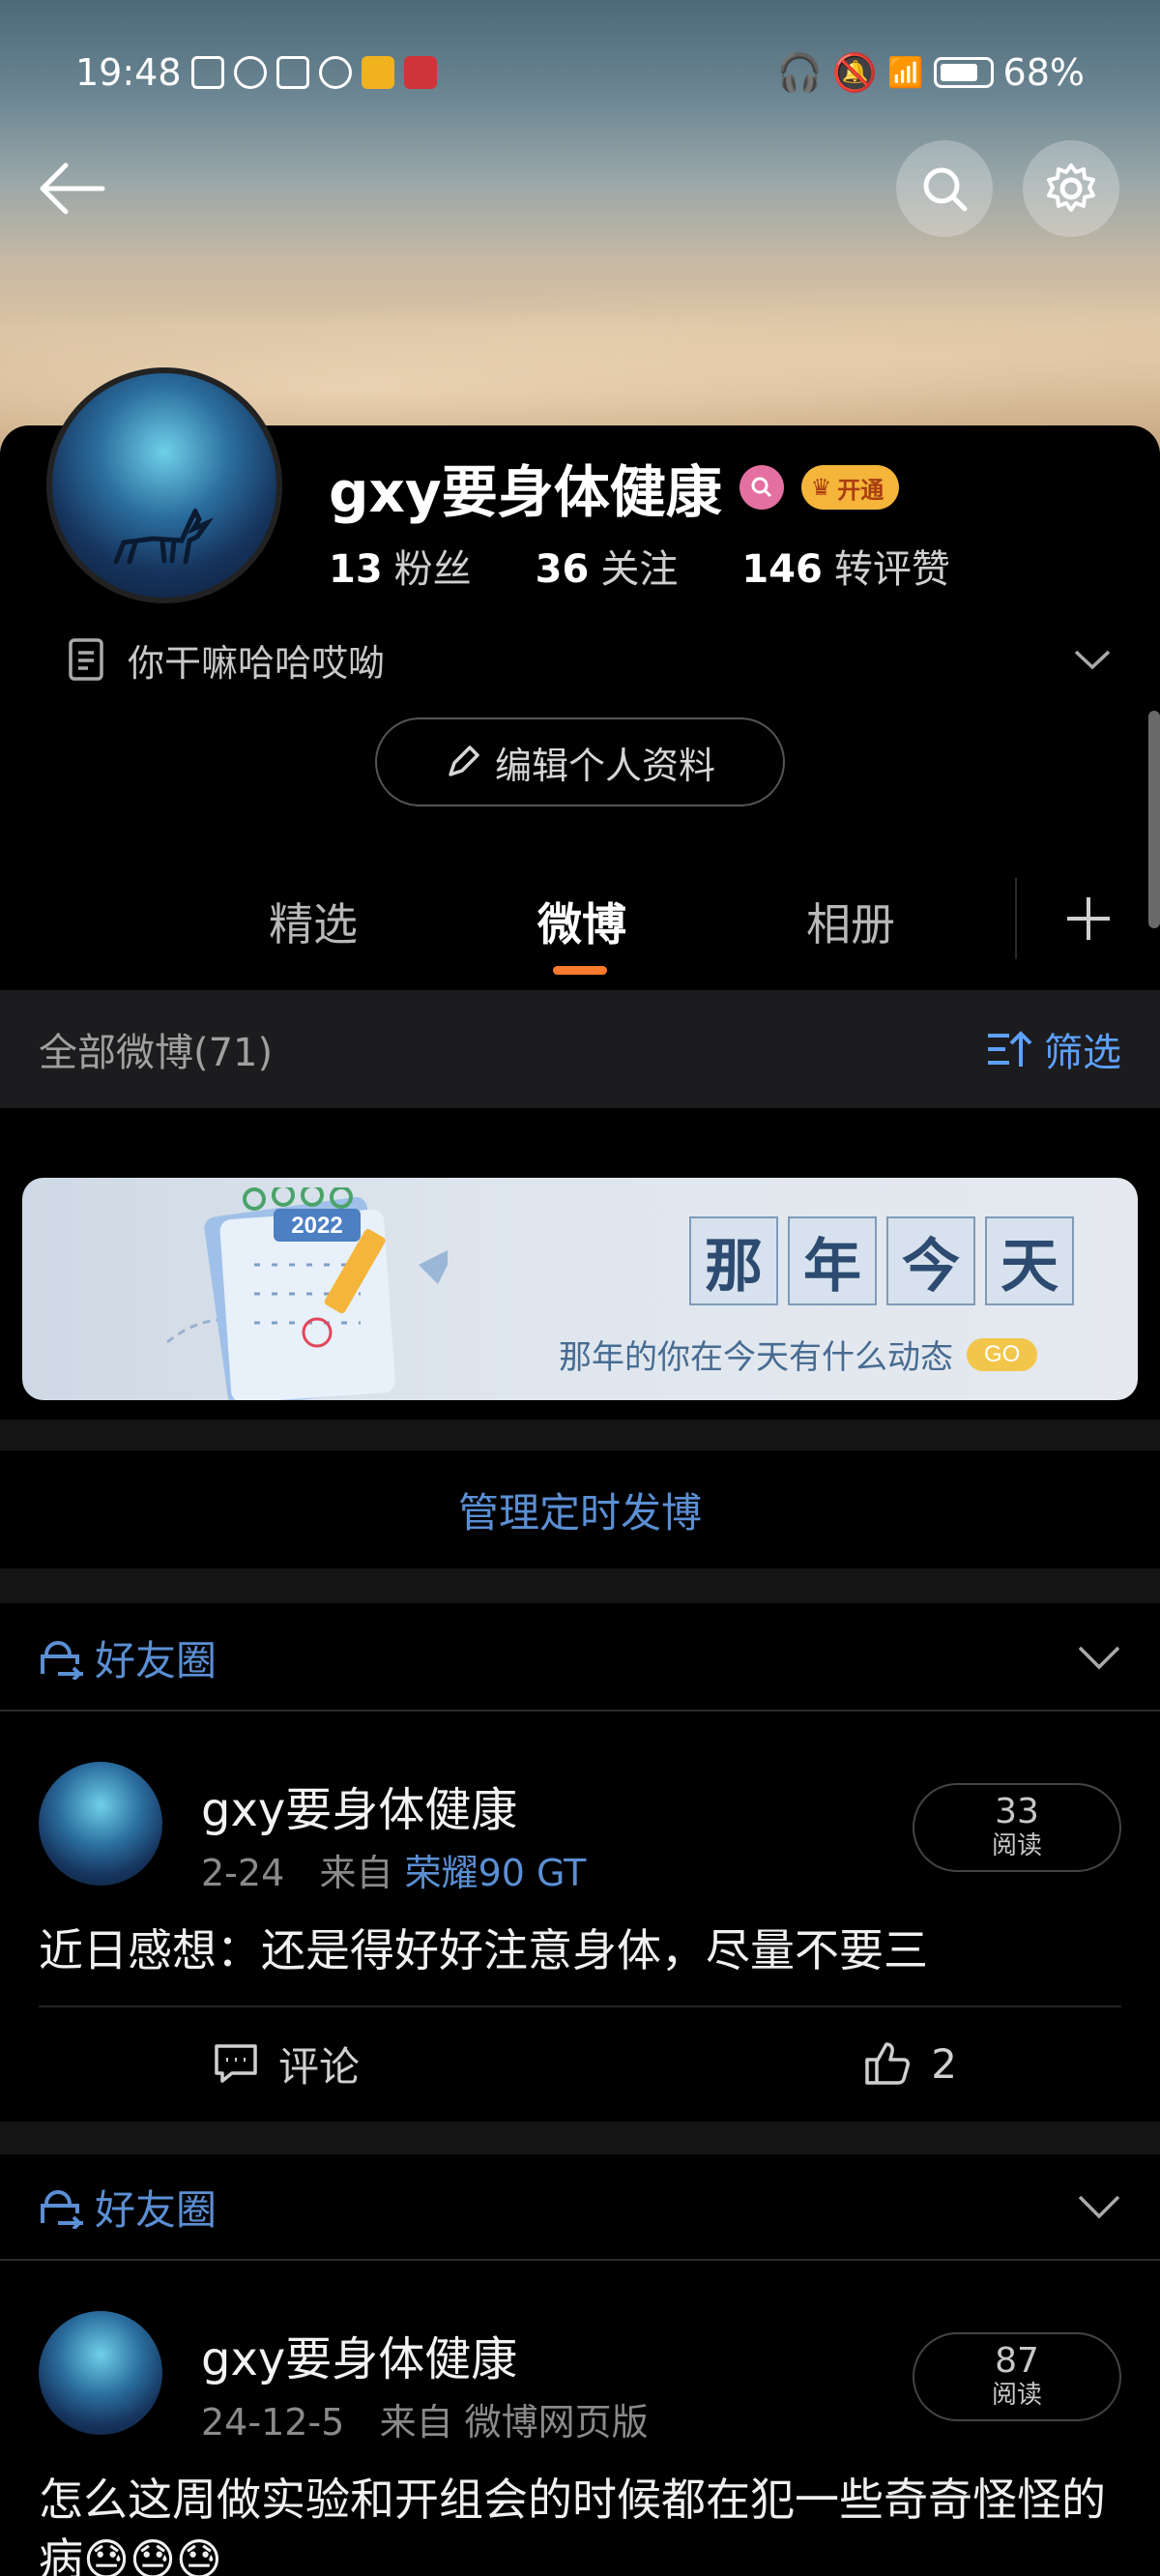  Describe the element at coordinates (557, 2422) in the screenshot. I see `post-source: 微博网页版` at that location.